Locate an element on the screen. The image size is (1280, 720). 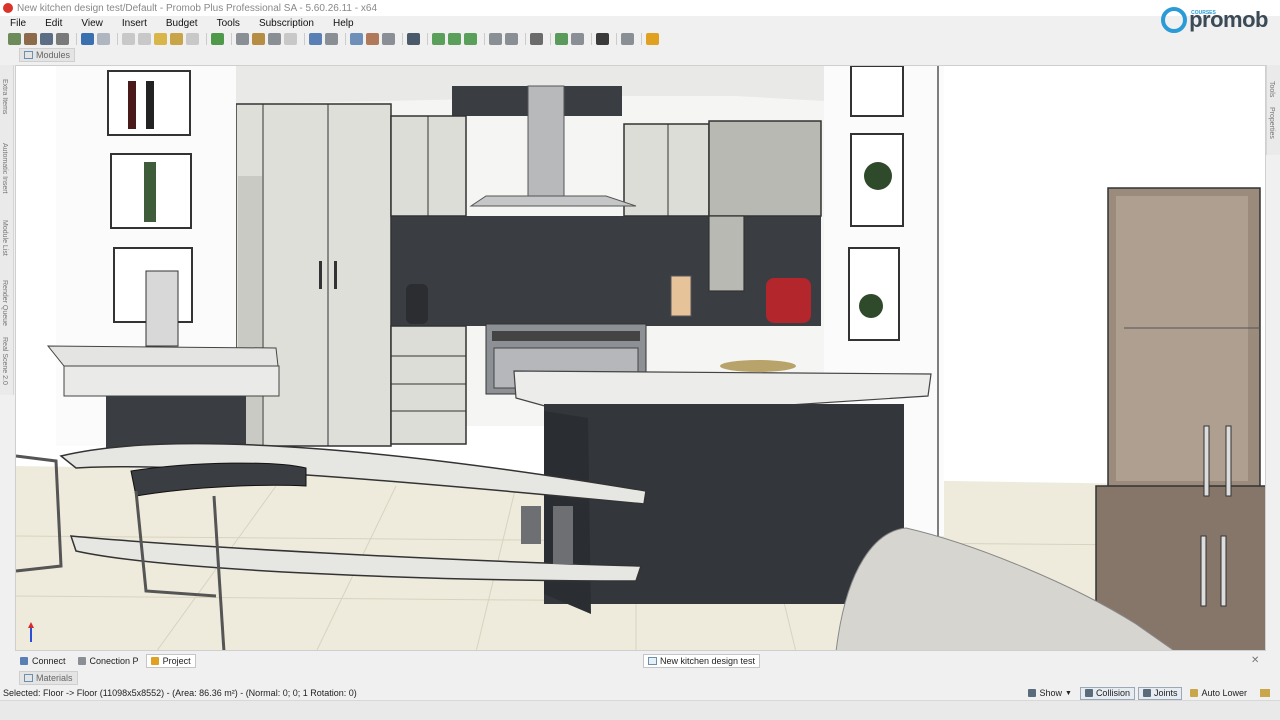
joints-toggle: Joints is located at coordinates (1160, 693).